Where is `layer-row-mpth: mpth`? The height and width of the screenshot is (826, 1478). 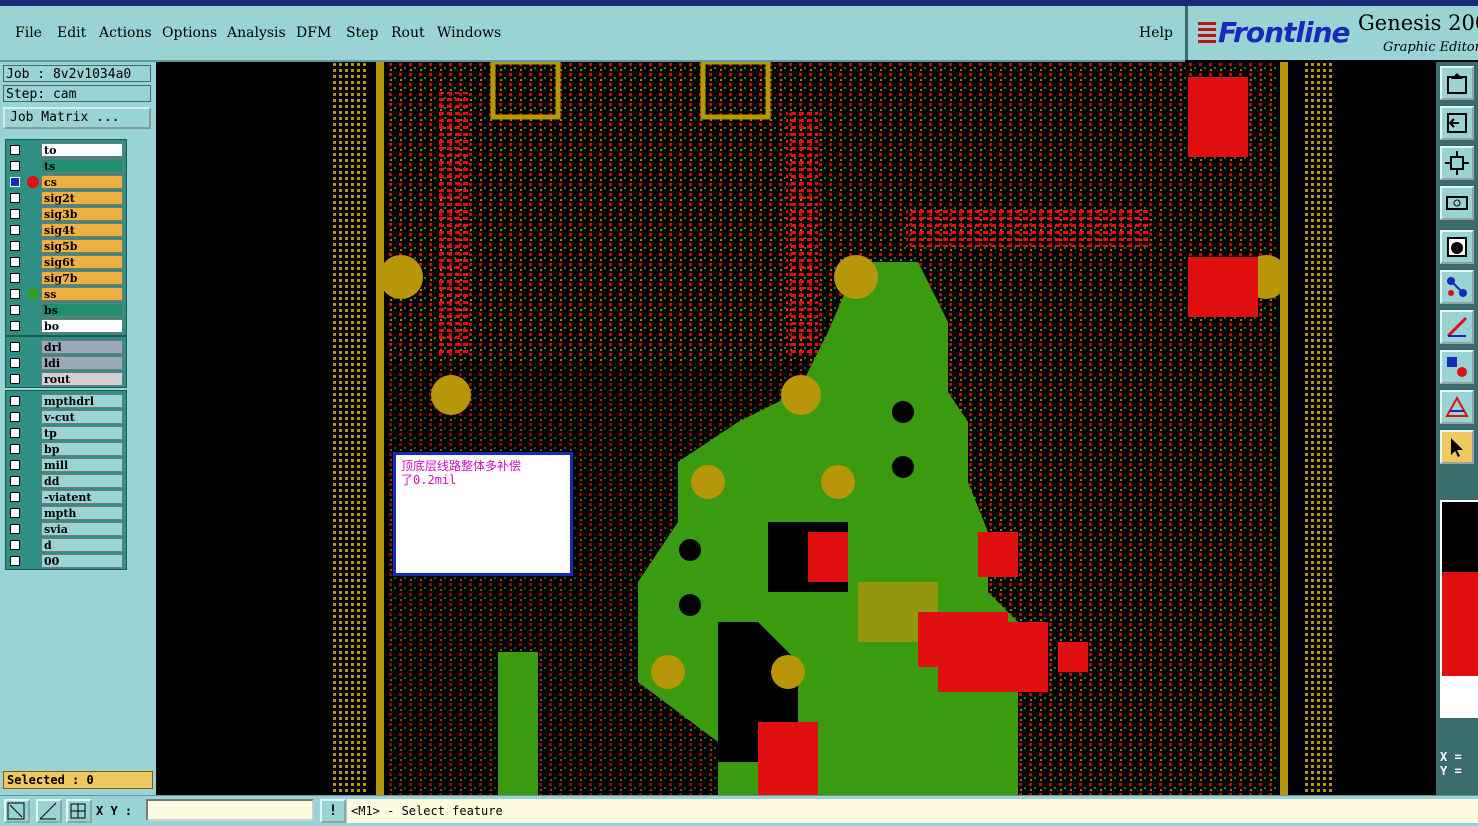 layer-row-mpth: mpth is located at coordinates (66, 513).